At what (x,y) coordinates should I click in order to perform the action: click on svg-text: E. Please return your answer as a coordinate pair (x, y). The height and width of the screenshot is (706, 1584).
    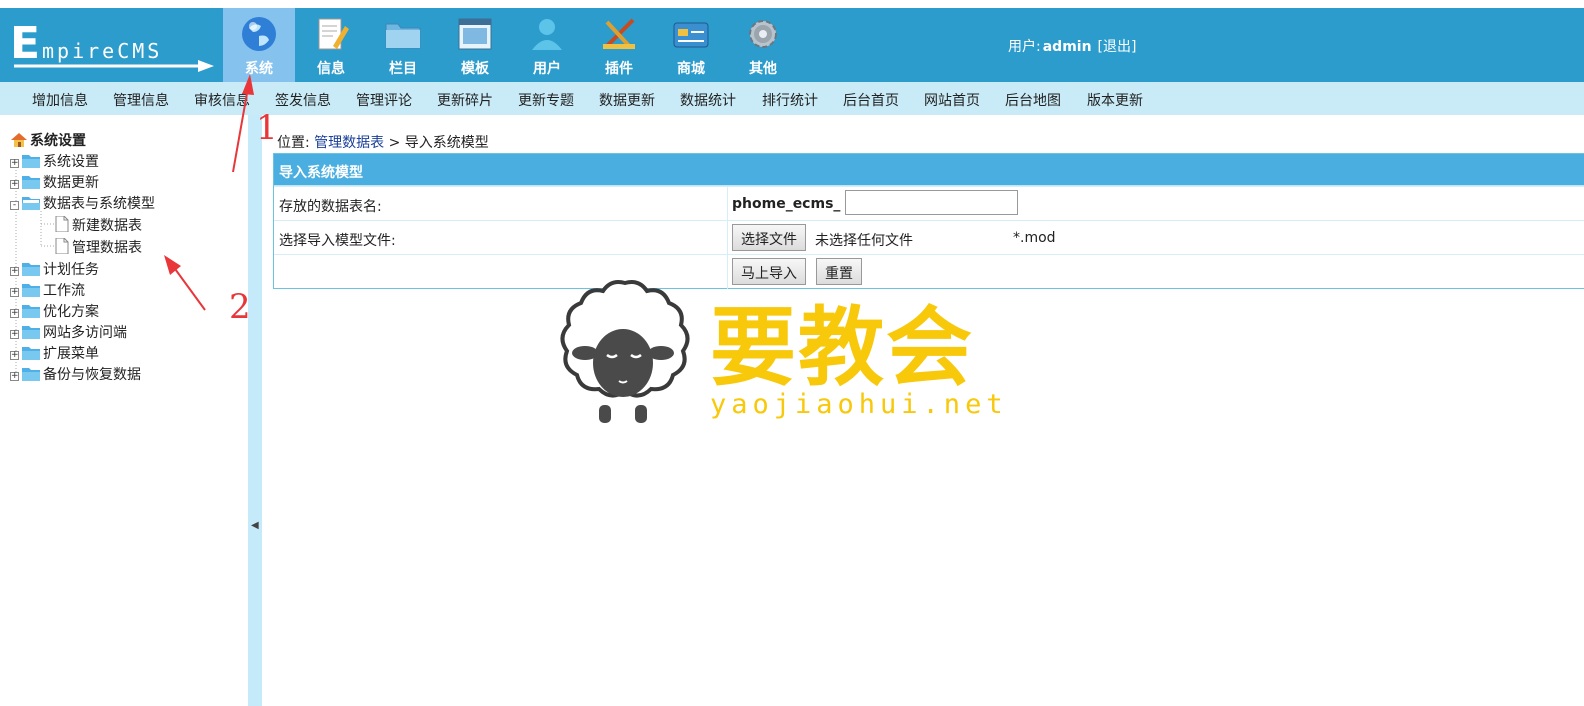
    Looking at the image, I should click on (25, 44).